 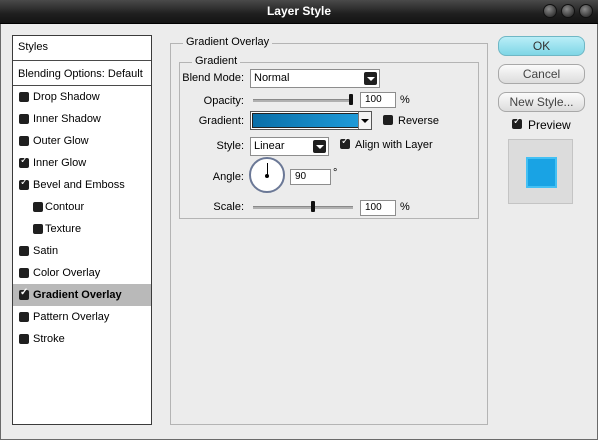 I want to click on style-item-inner-shadow: Inner Shadow, so click(x=82, y=119).